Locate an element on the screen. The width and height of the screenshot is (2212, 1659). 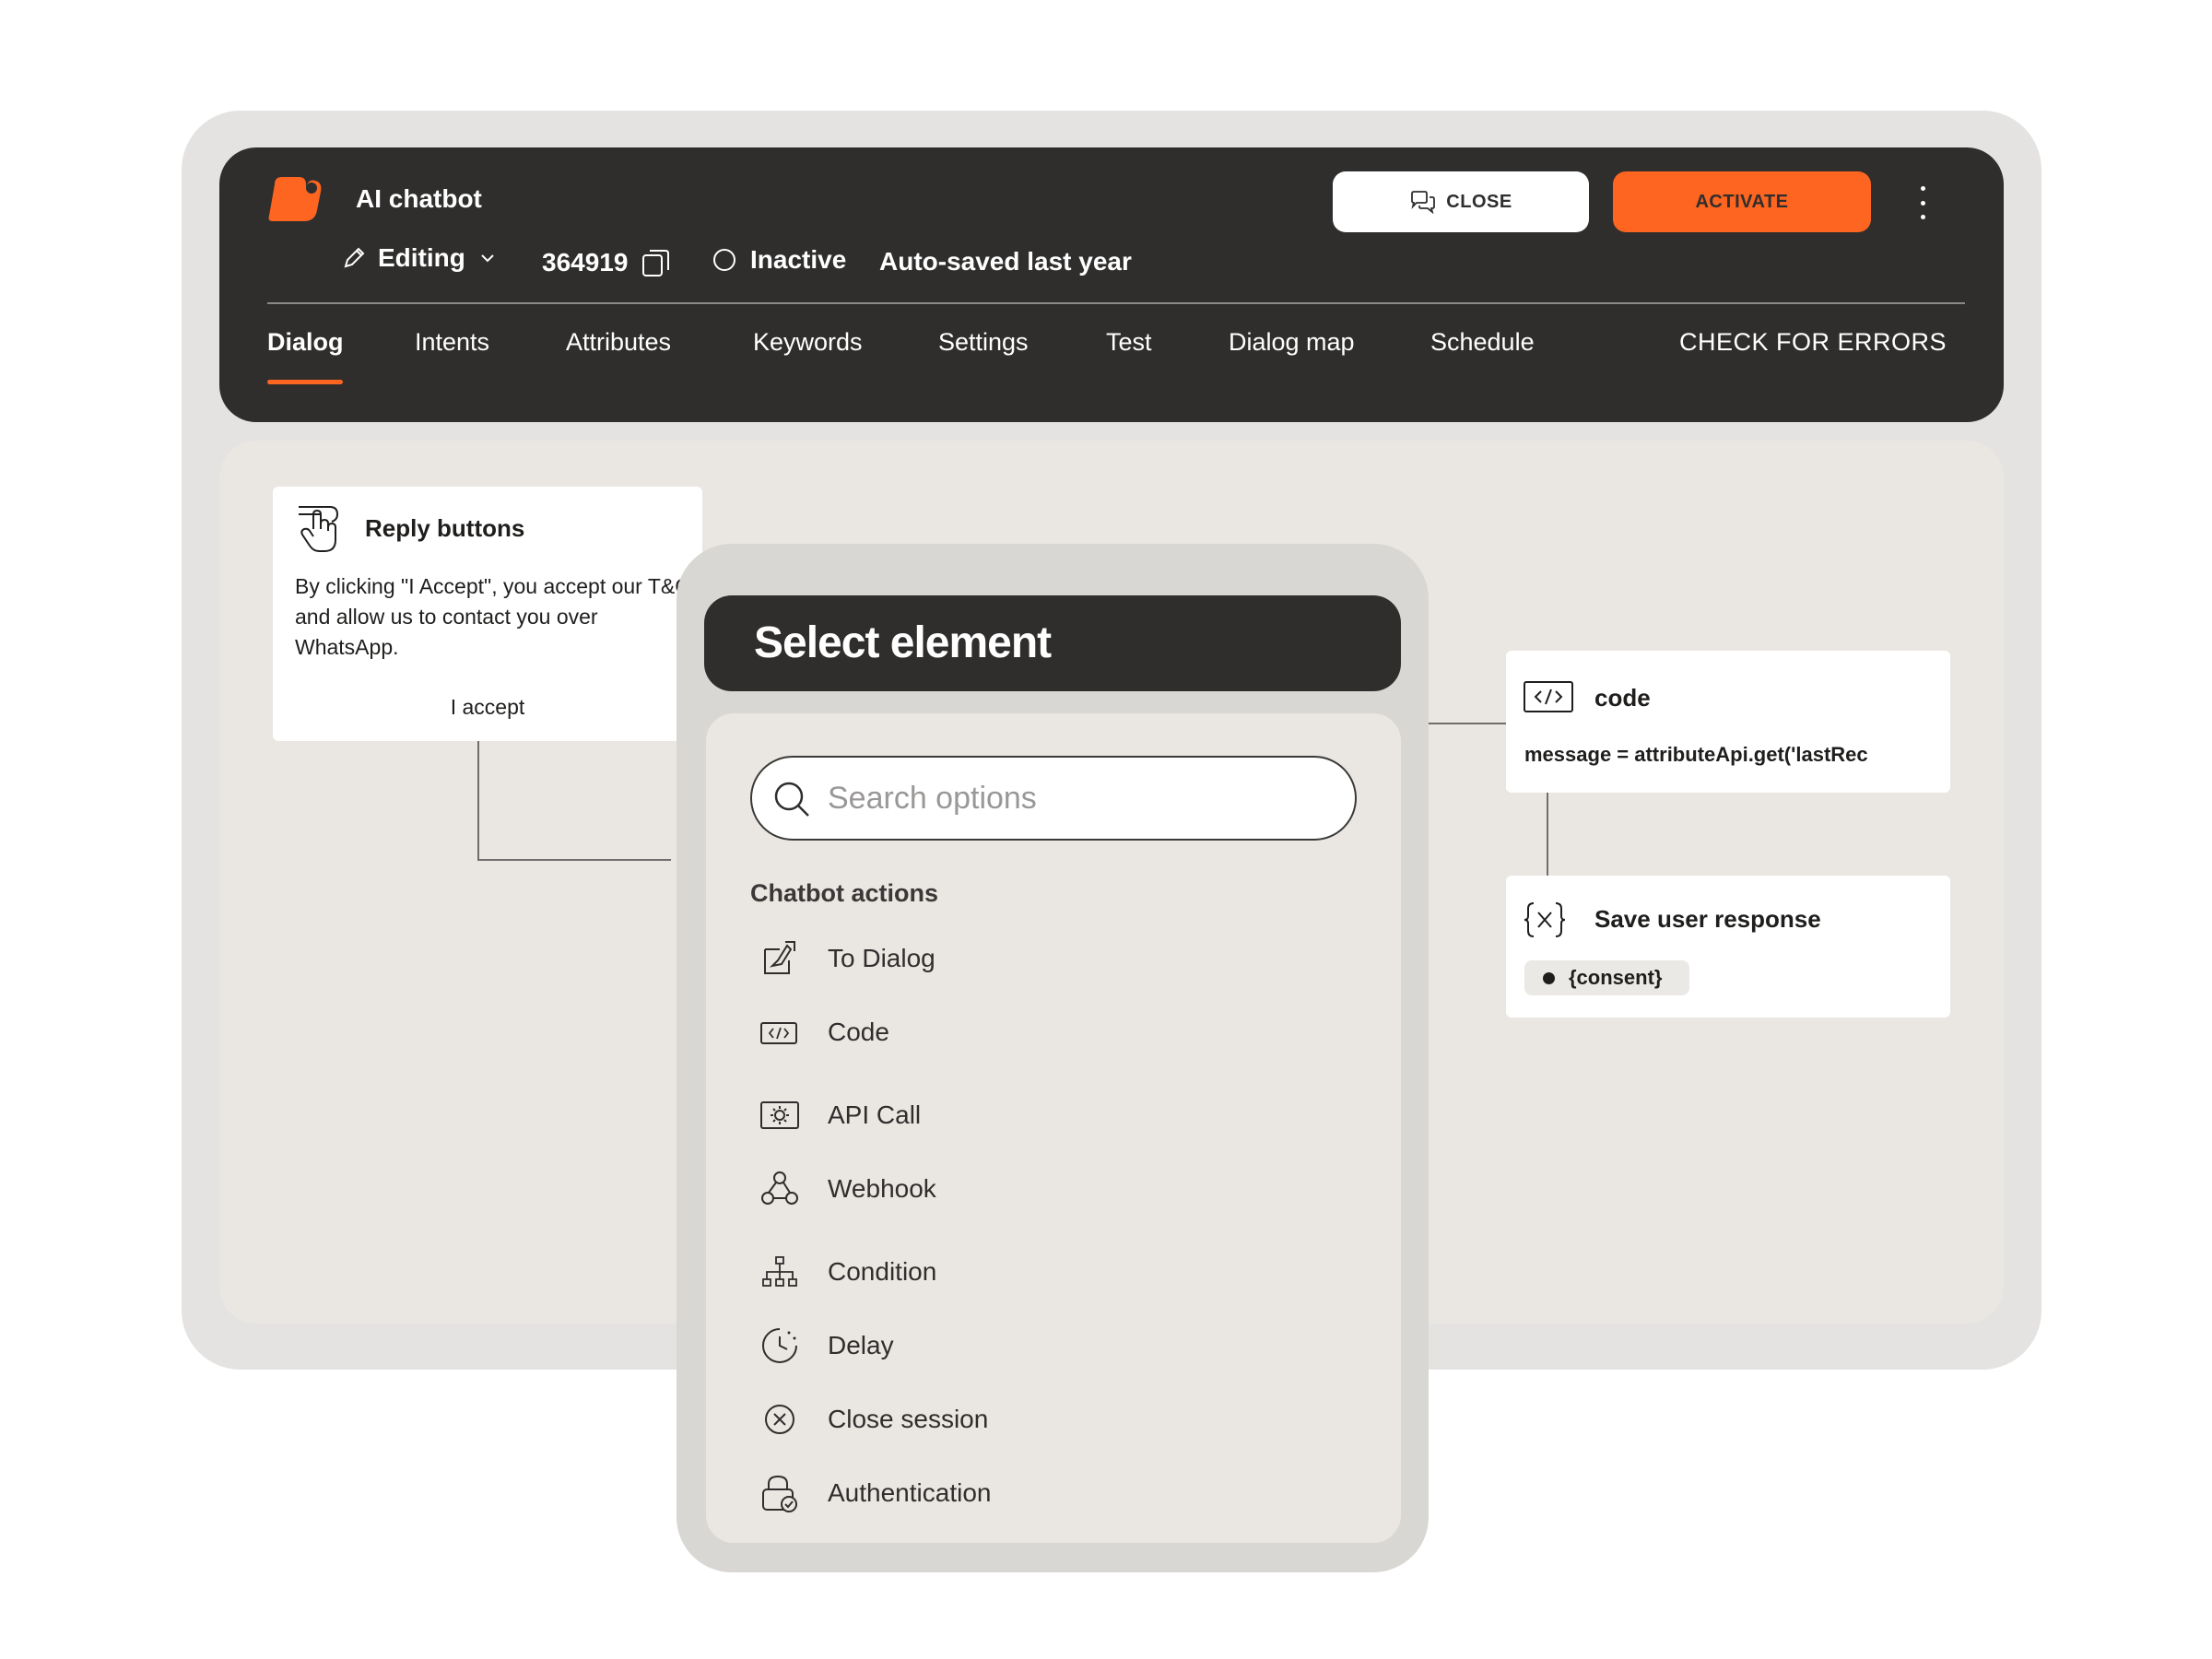
active-tab-indicator is located at coordinates (305, 382).